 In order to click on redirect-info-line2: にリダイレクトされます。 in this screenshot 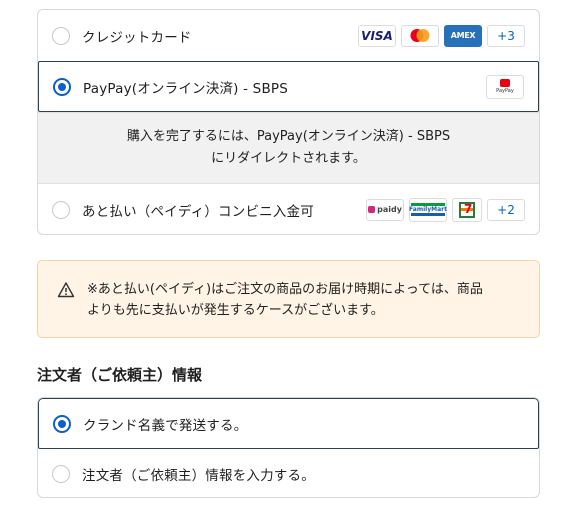, I will do `click(288, 158)`.